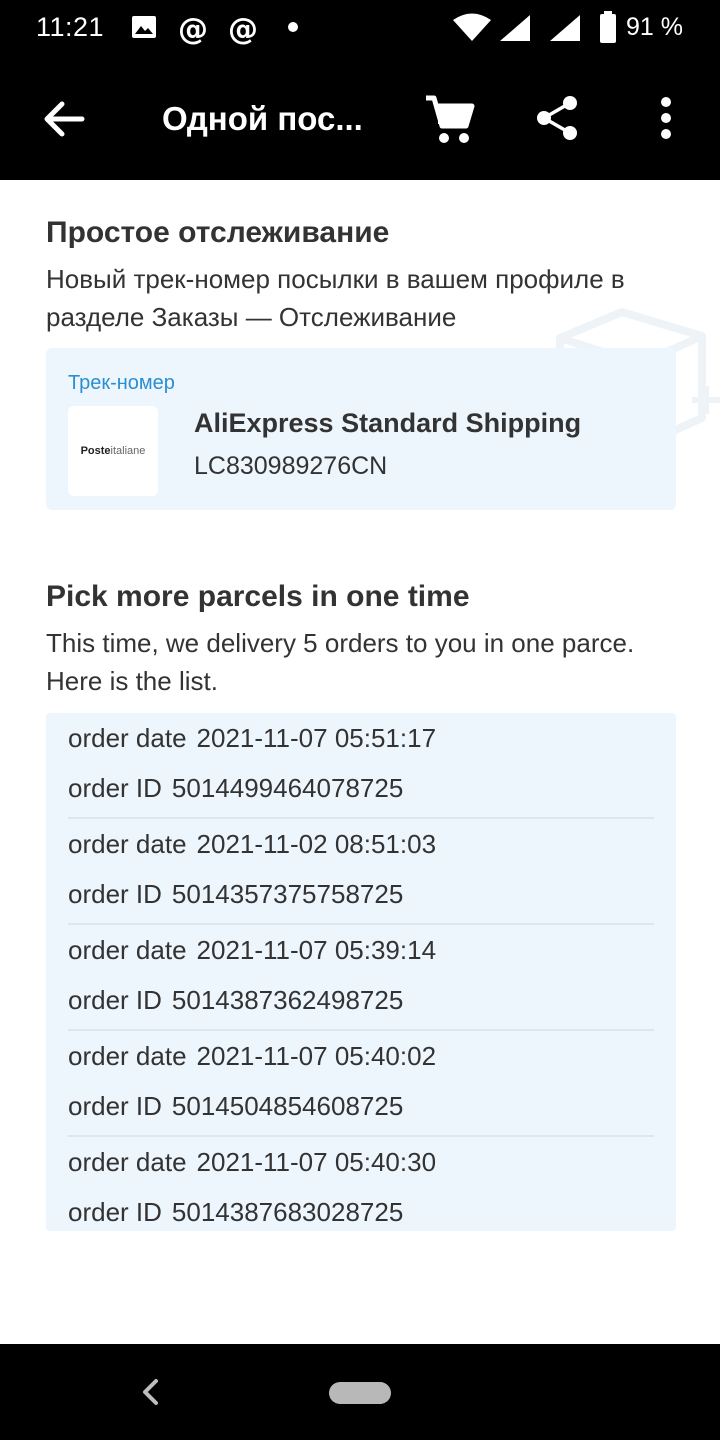  I want to click on carrier-logo: Poste italiane, so click(113, 451).